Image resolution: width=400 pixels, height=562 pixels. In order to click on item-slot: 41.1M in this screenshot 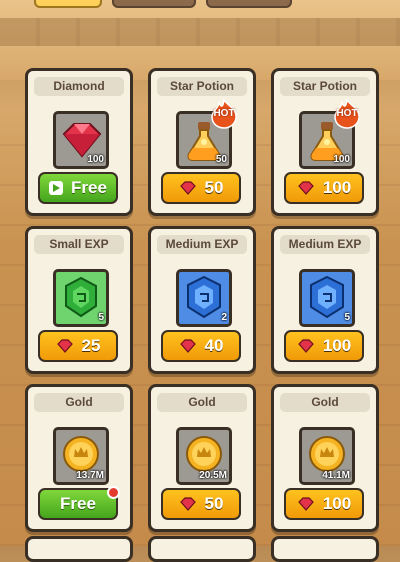, I will do `click(327, 456)`.